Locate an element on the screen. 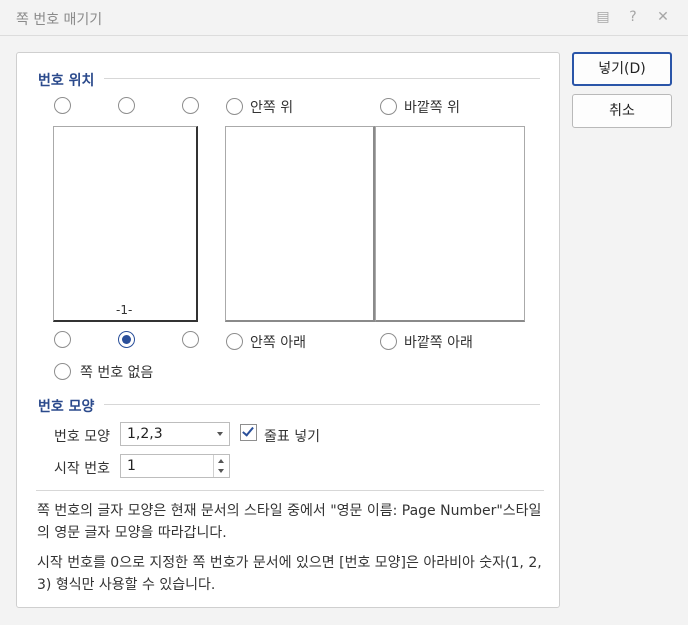 This screenshot has width=688, height=625. insert-button: 넣기(D) is located at coordinates (622, 69).